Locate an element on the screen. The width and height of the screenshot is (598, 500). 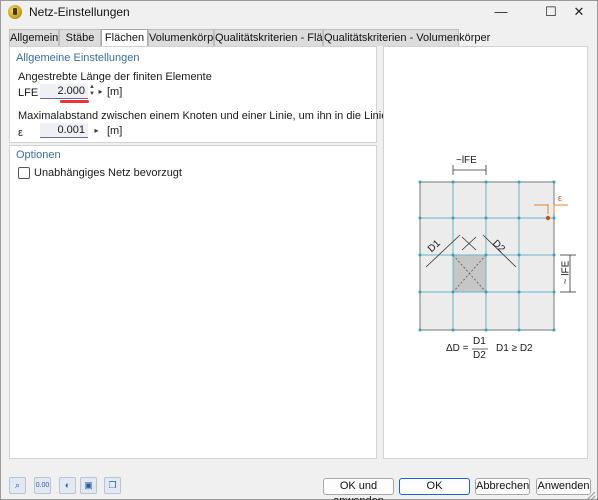
highlight-underline is located at coordinates (74, 101).